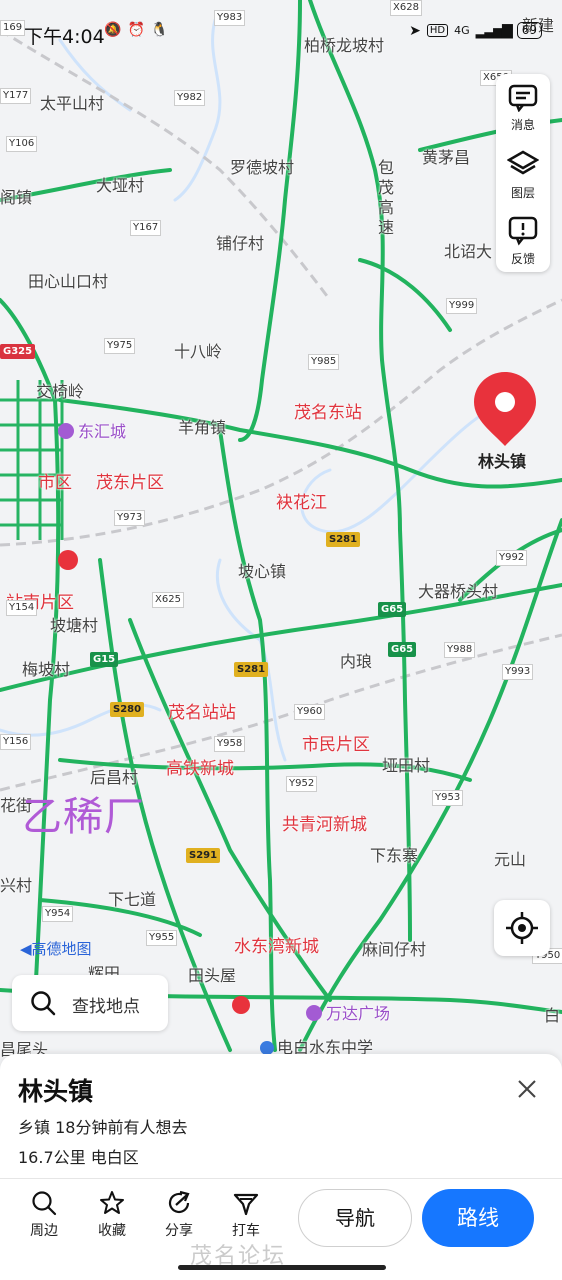 This screenshot has height=1280, width=562. Describe the element at coordinates (74, 625) in the screenshot. I see `map-label: 坡塘村` at that location.